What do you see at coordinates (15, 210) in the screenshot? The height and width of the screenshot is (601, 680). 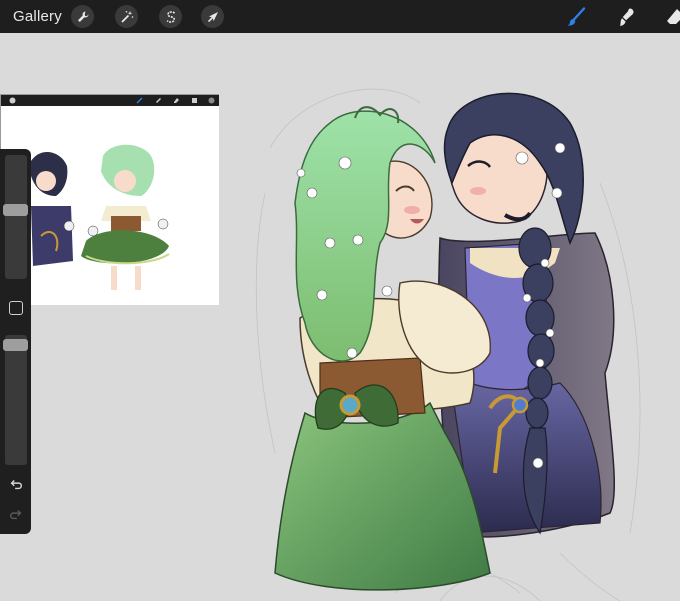 I see `brush-size-handle` at bounding box center [15, 210].